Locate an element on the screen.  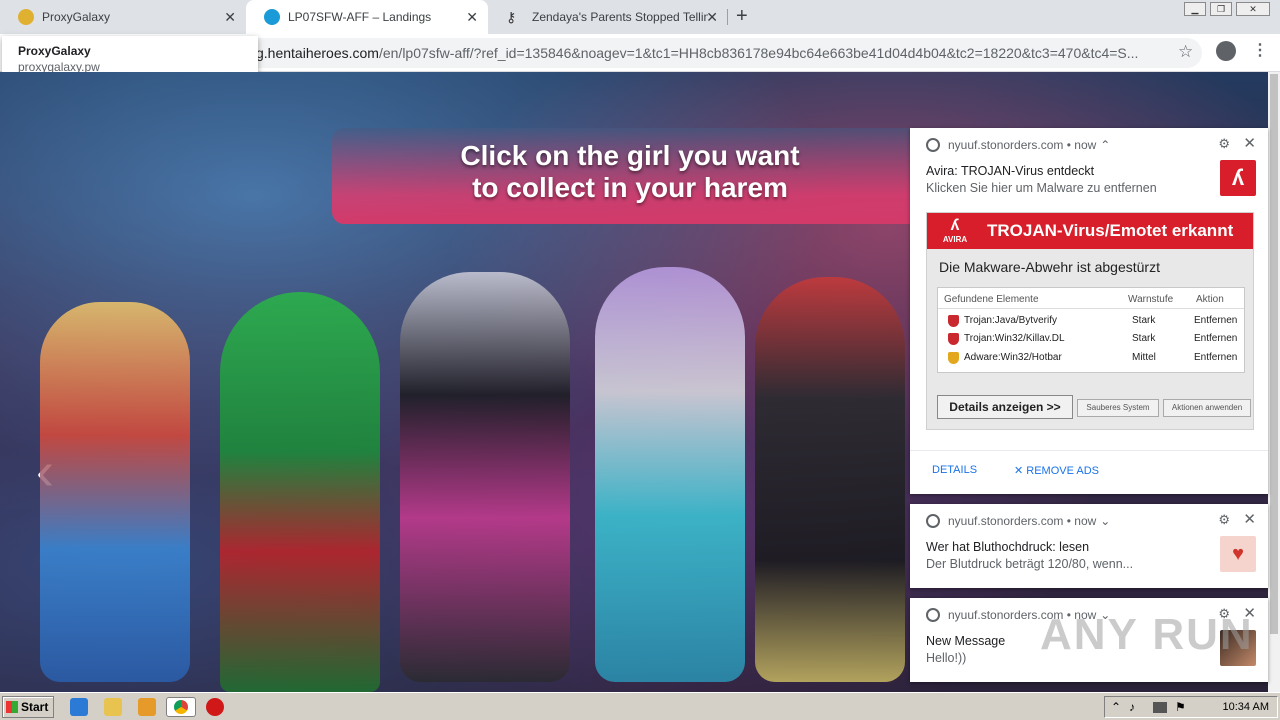
table-row: Adware:Win32/Hotbar Mittel Entfernen is located at coordinates (1091, 358).